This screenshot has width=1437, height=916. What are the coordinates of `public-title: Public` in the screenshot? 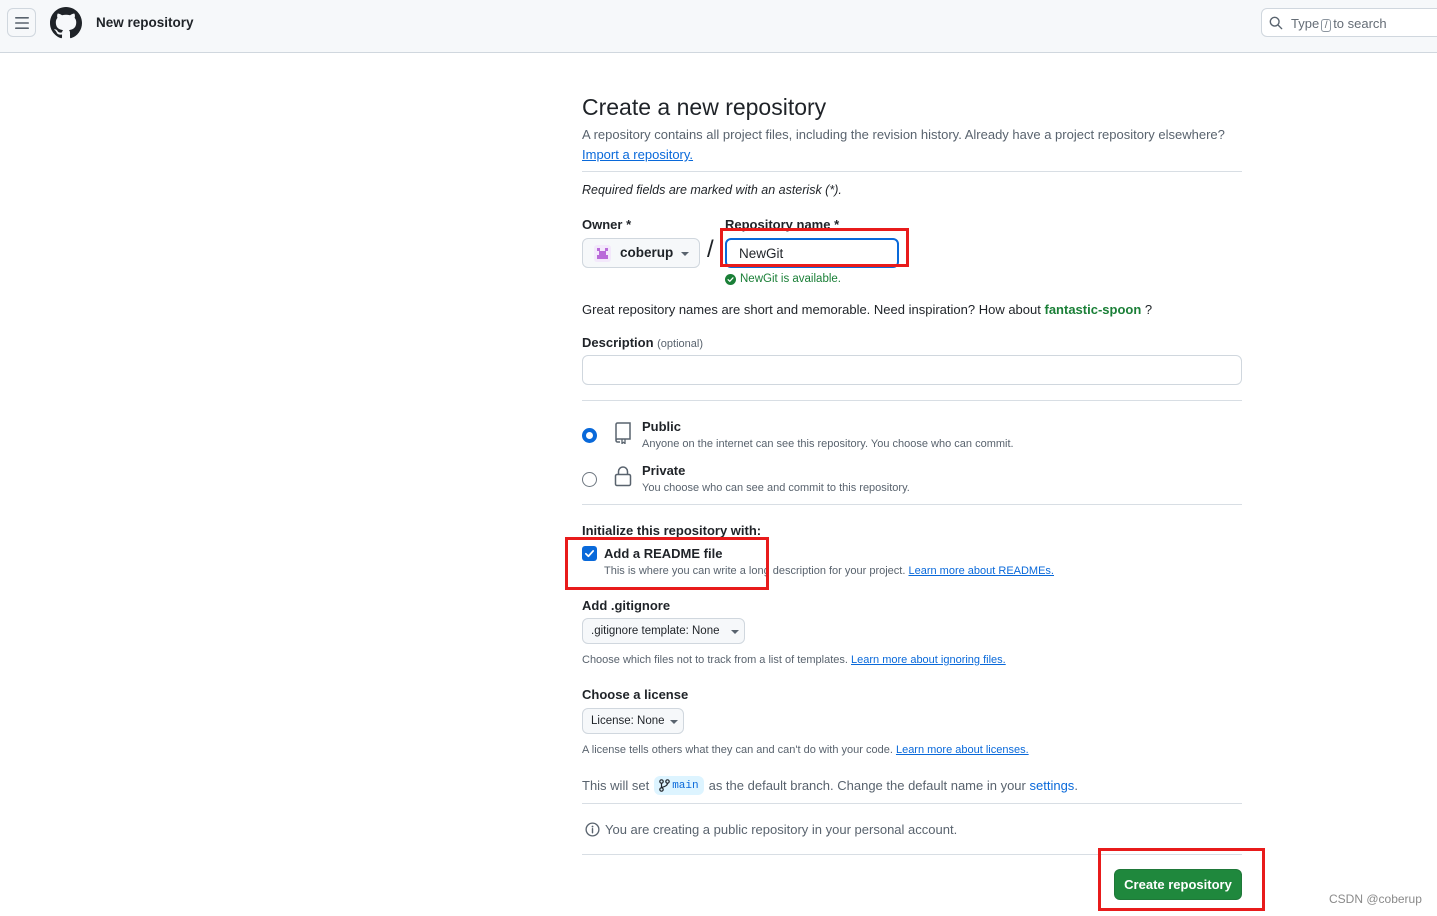 It's located at (662, 426).